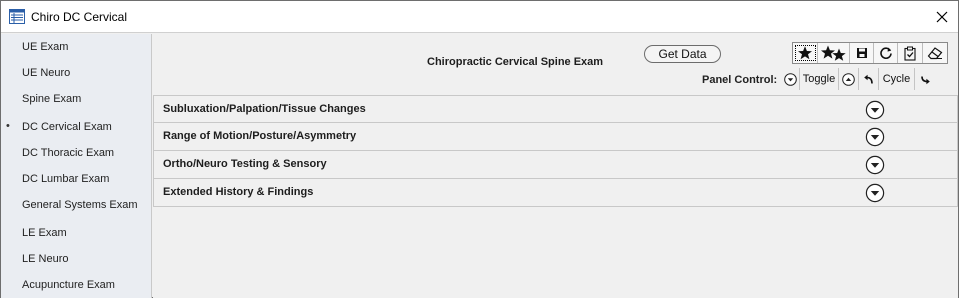  Describe the element at coordinates (76, 48) in the screenshot. I see `sidebar-item-ue-exam: UE Exam` at that location.